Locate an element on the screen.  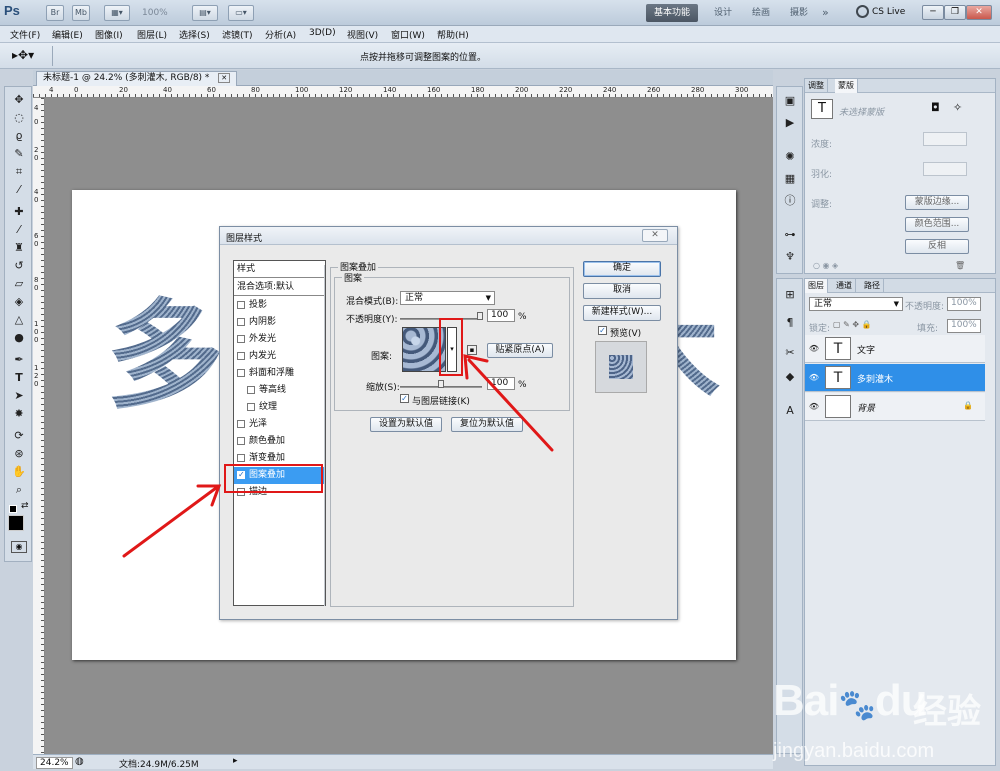
watermark-url: jingyan.baidu.com is located at coordinates (854, 751).